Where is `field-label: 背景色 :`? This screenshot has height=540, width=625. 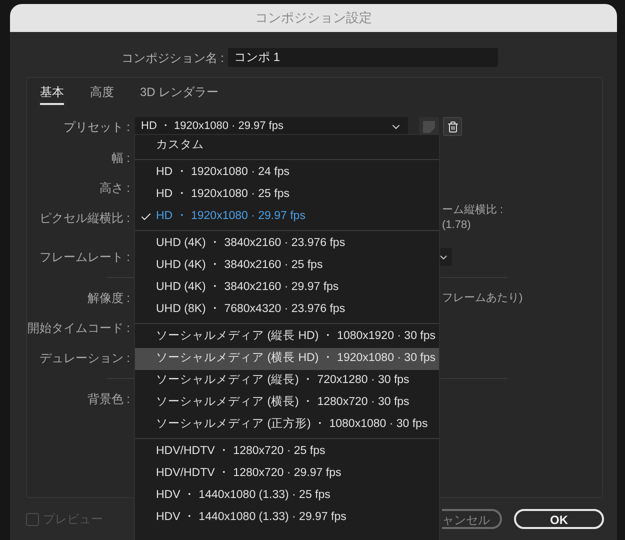 field-label: 背景色 : is located at coordinates (108, 399).